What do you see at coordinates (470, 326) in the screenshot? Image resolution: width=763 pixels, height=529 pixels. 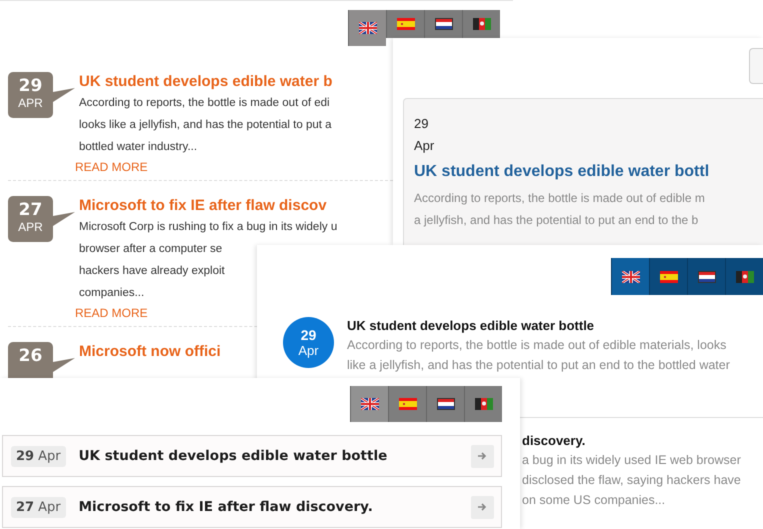 I see `article-title-link: UK student develops edible water bottle` at bounding box center [470, 326].